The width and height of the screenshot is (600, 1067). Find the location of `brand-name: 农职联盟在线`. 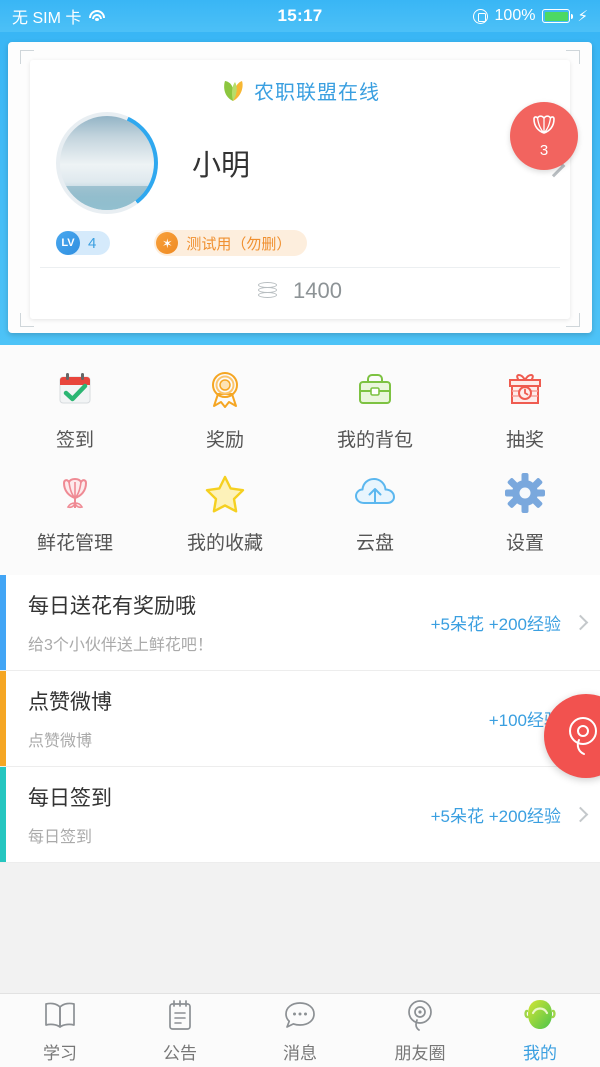

brand-name: 农职联盟在线 is located at coordinates (317, 92).